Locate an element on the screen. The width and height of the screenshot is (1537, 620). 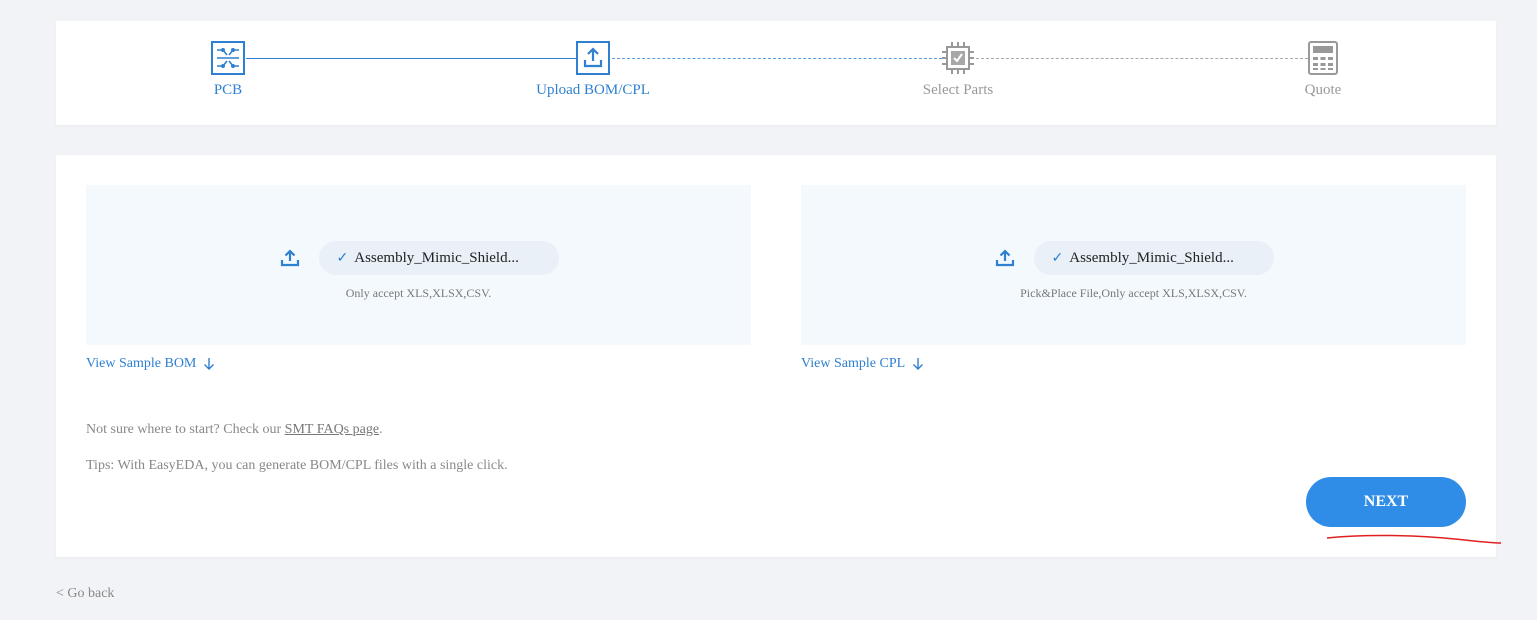
bom-file-hint: Only accept XLS,XLSX,CSV. is located at coordinates (418, 293).